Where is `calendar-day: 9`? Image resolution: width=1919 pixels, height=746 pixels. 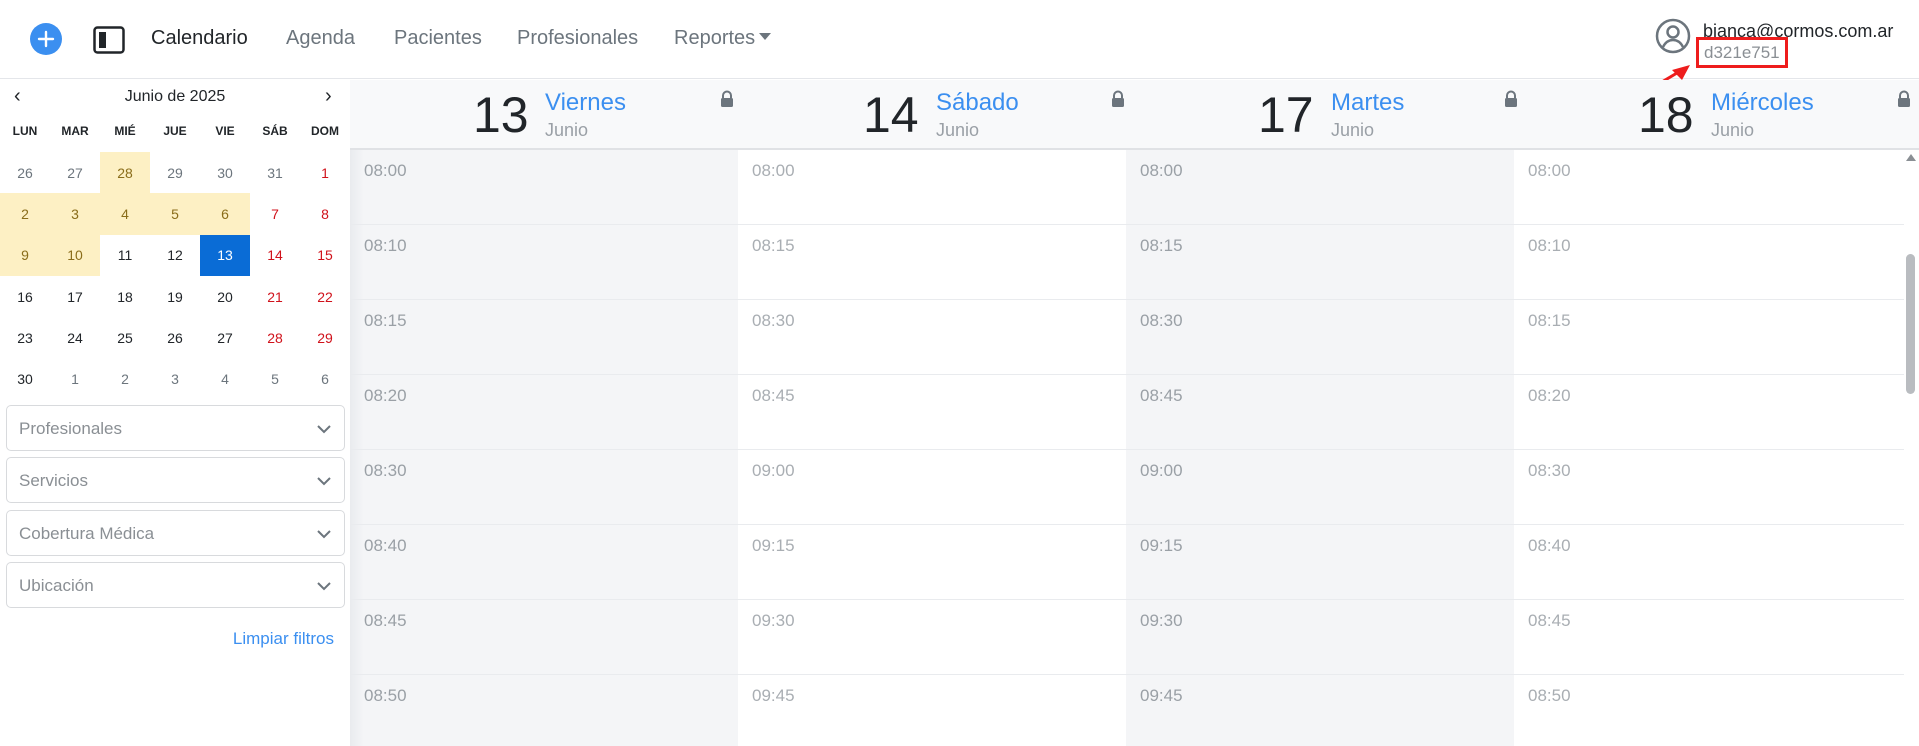
calendar-day: 9 is located at coordinates (25, 255).